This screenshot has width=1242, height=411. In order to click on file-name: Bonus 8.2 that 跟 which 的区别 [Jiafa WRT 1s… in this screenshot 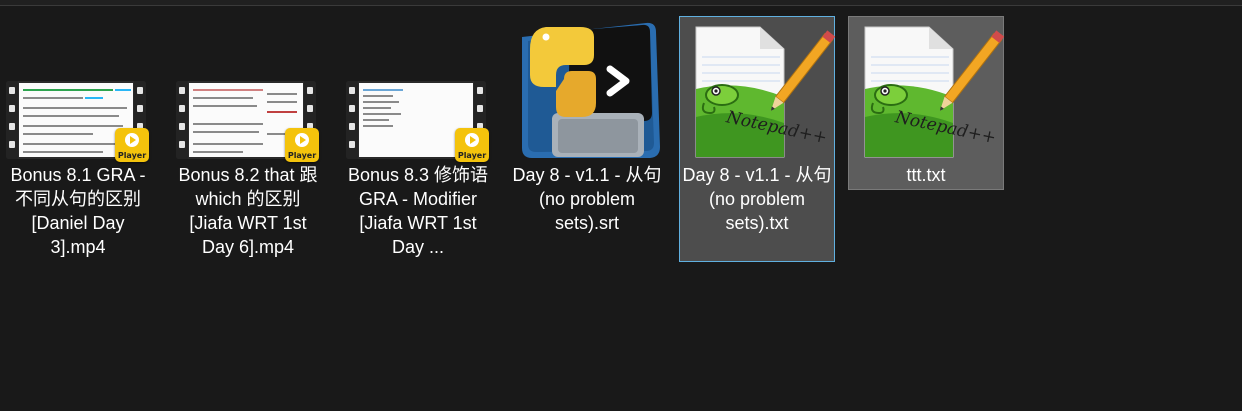, I will do `click(248, 211)`.